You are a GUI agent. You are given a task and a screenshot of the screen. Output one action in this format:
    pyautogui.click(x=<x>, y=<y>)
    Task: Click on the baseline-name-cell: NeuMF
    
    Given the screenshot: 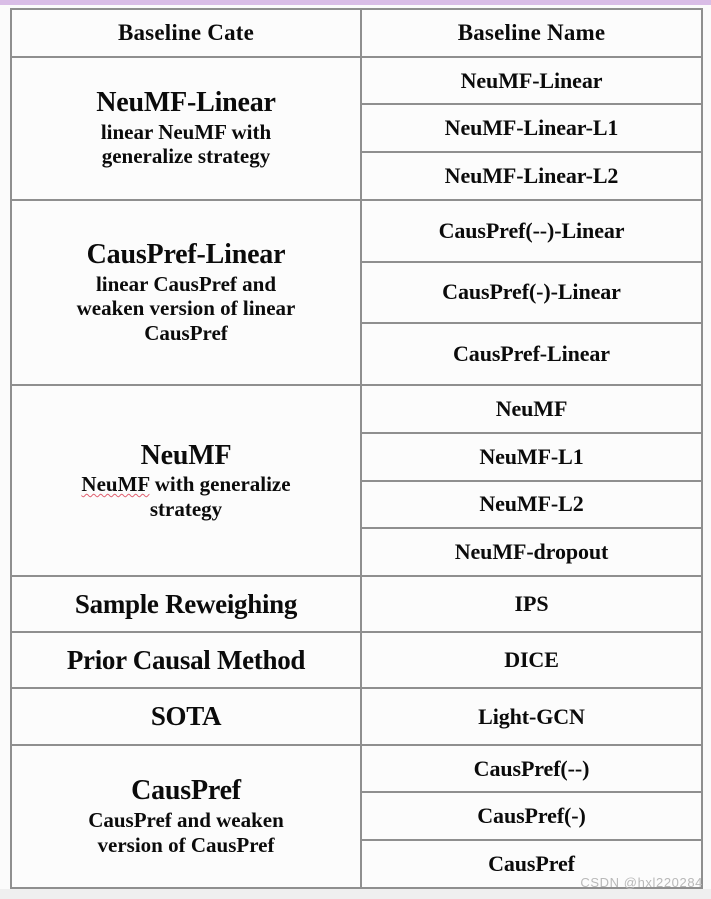 What is the action you would take?
    pyautogui.click(x=531, y=409)
    